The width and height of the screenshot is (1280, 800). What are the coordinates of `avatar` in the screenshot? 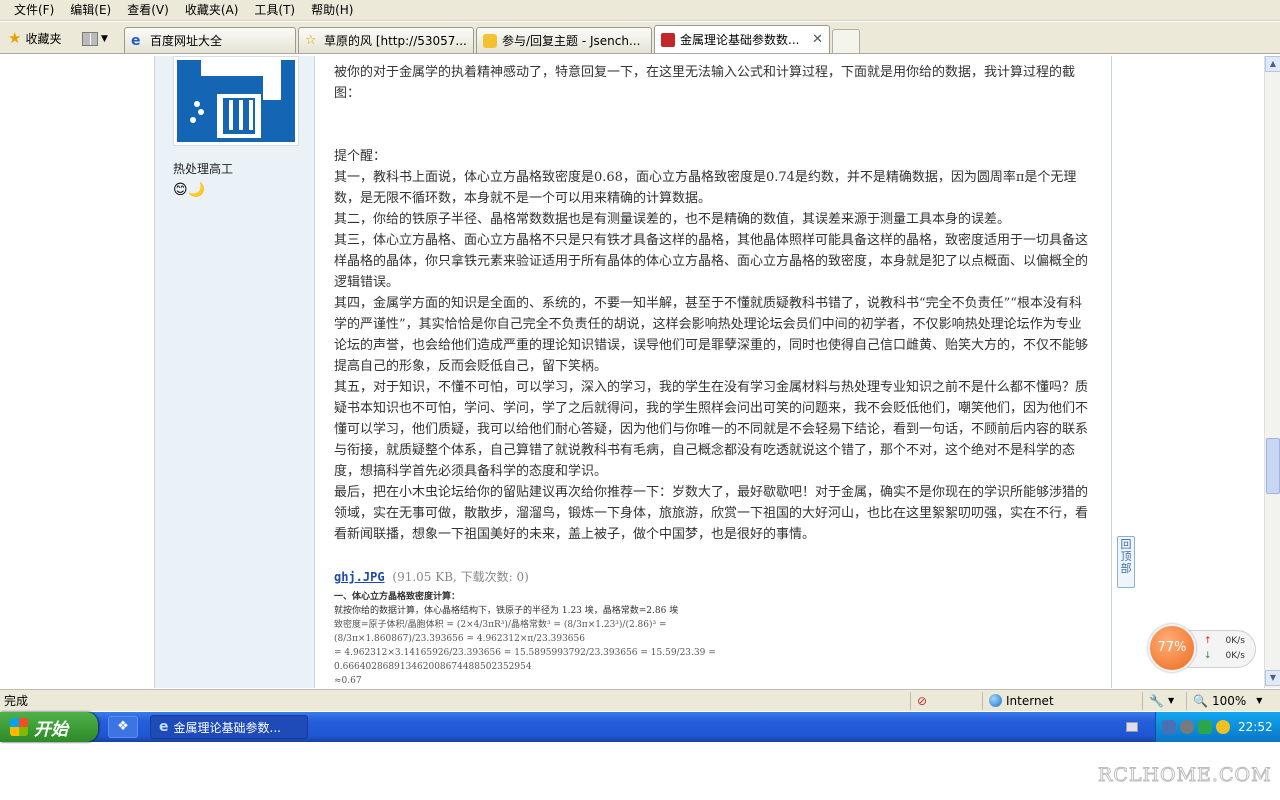 It's located at (236, 101).